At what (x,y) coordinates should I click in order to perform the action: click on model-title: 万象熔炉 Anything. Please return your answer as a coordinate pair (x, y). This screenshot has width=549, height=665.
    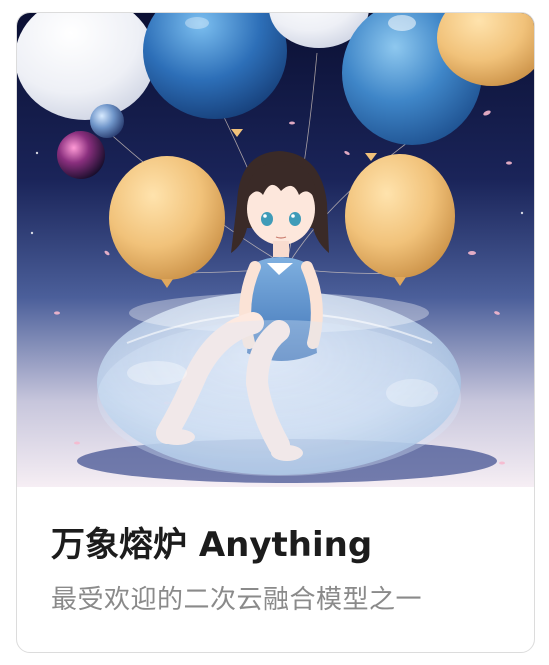
    Looking at the image, I should click on (212, 545).